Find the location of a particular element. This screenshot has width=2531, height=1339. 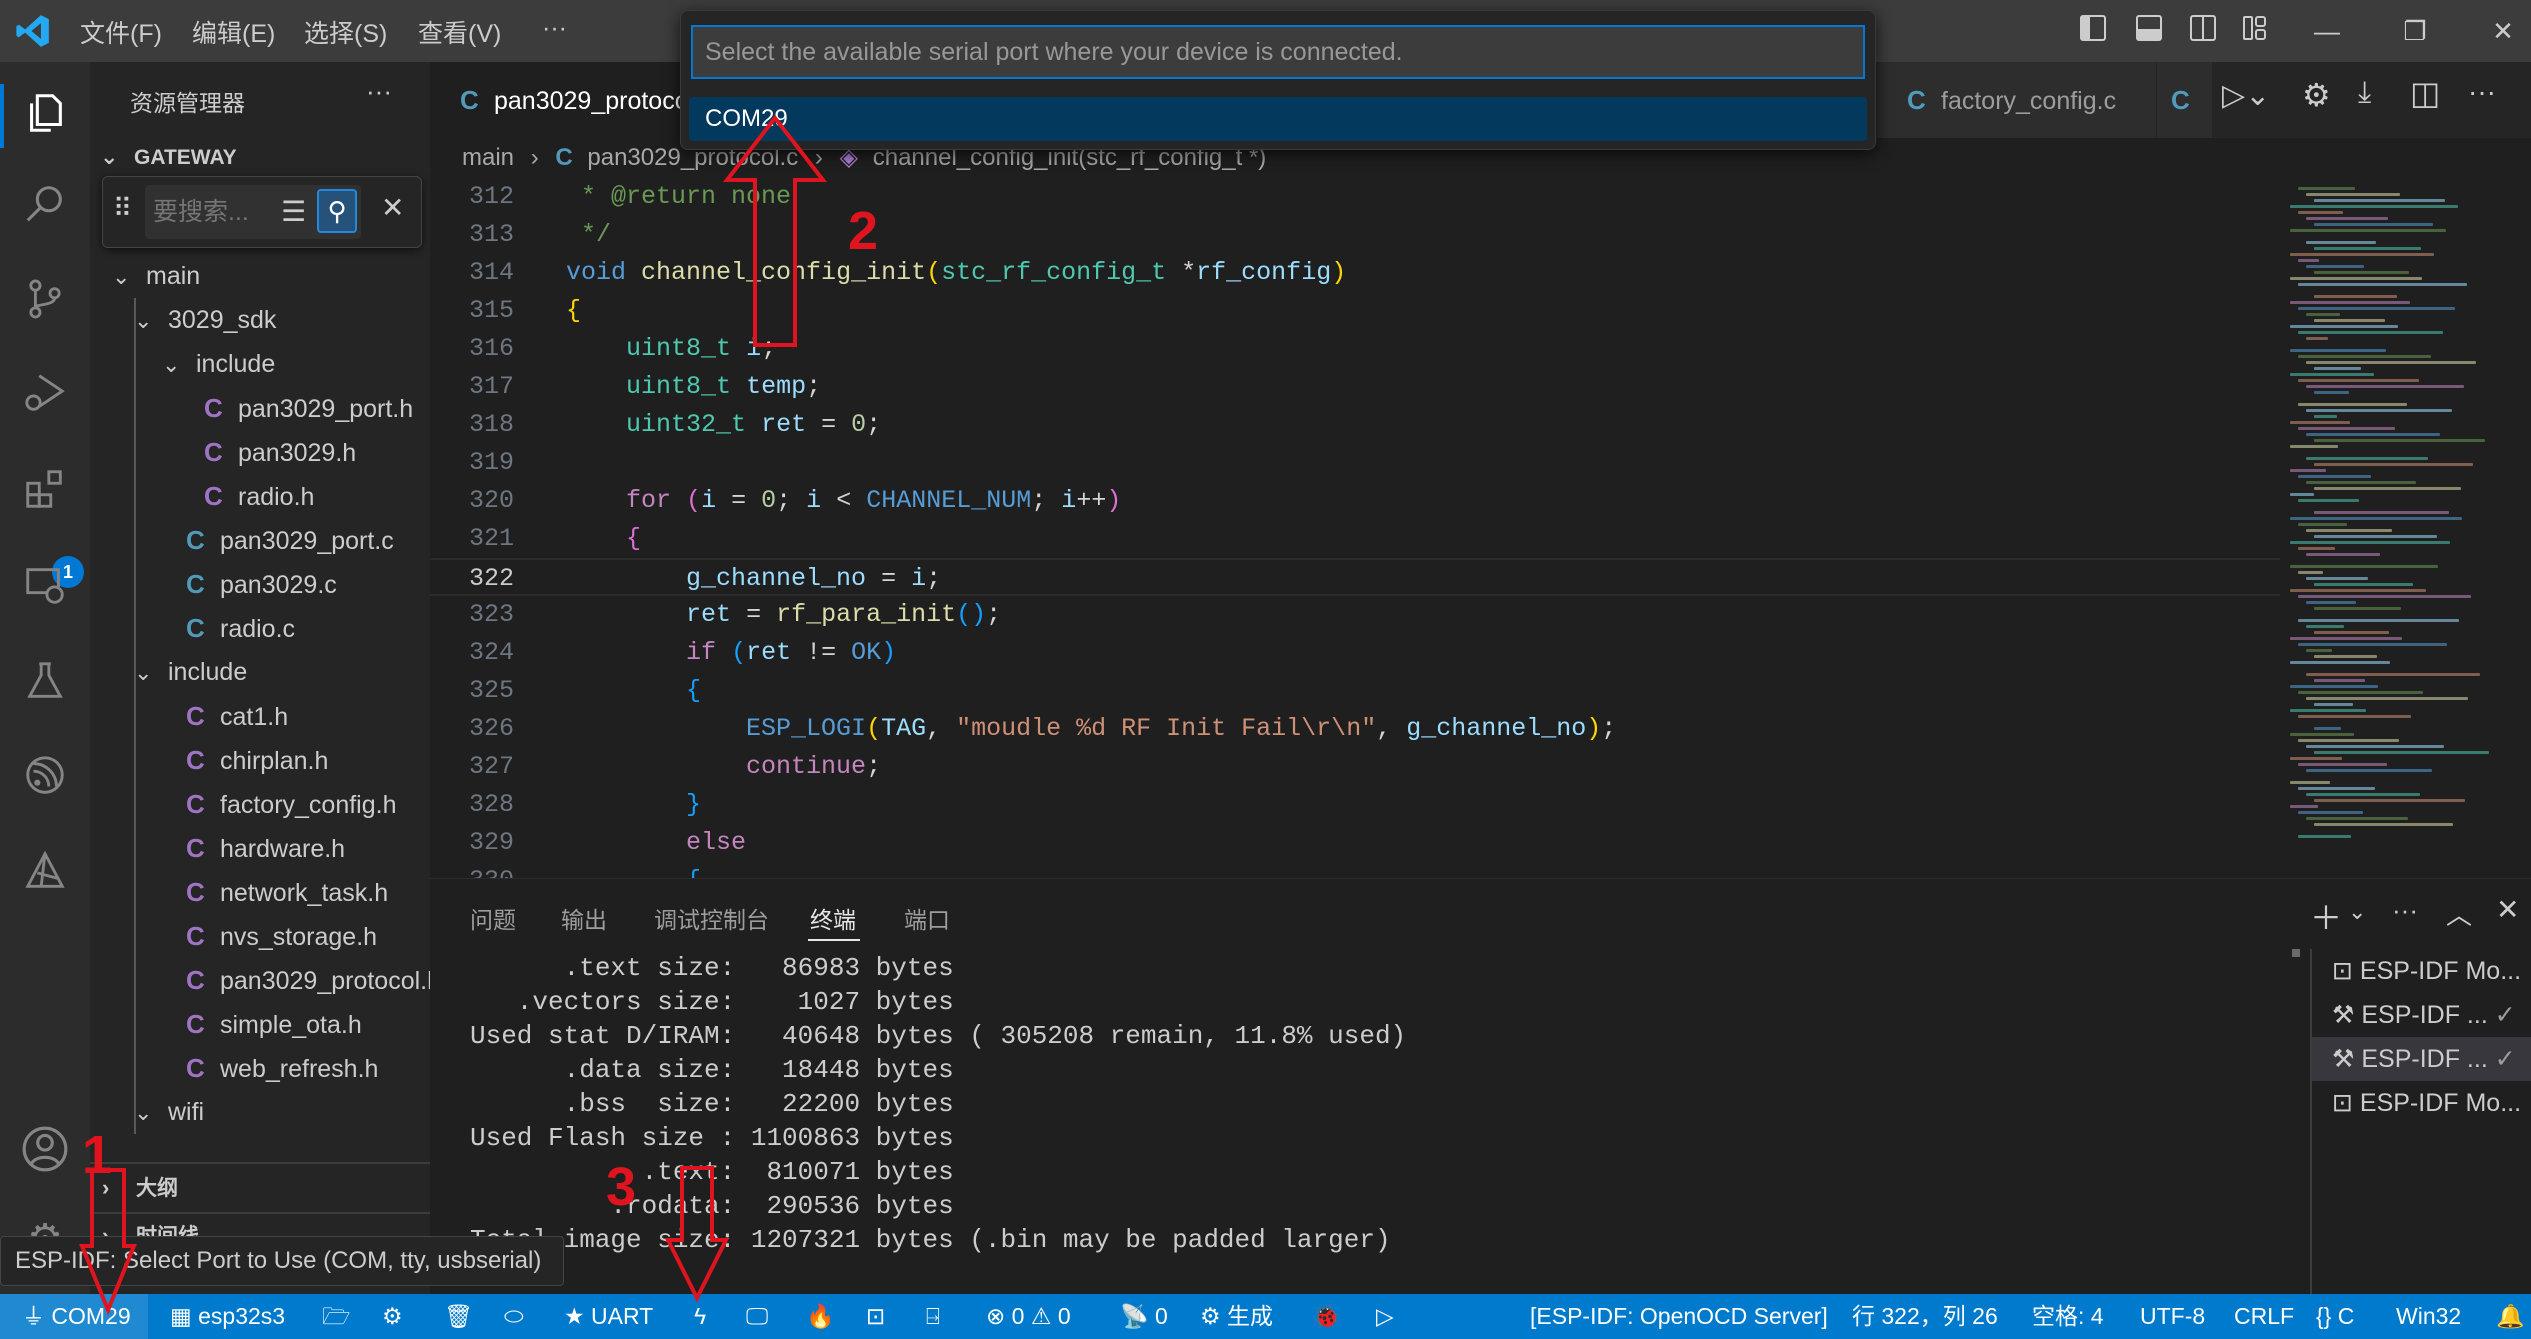

settings-gear-icon: ⚙ is located at coordinates (2316, 95).